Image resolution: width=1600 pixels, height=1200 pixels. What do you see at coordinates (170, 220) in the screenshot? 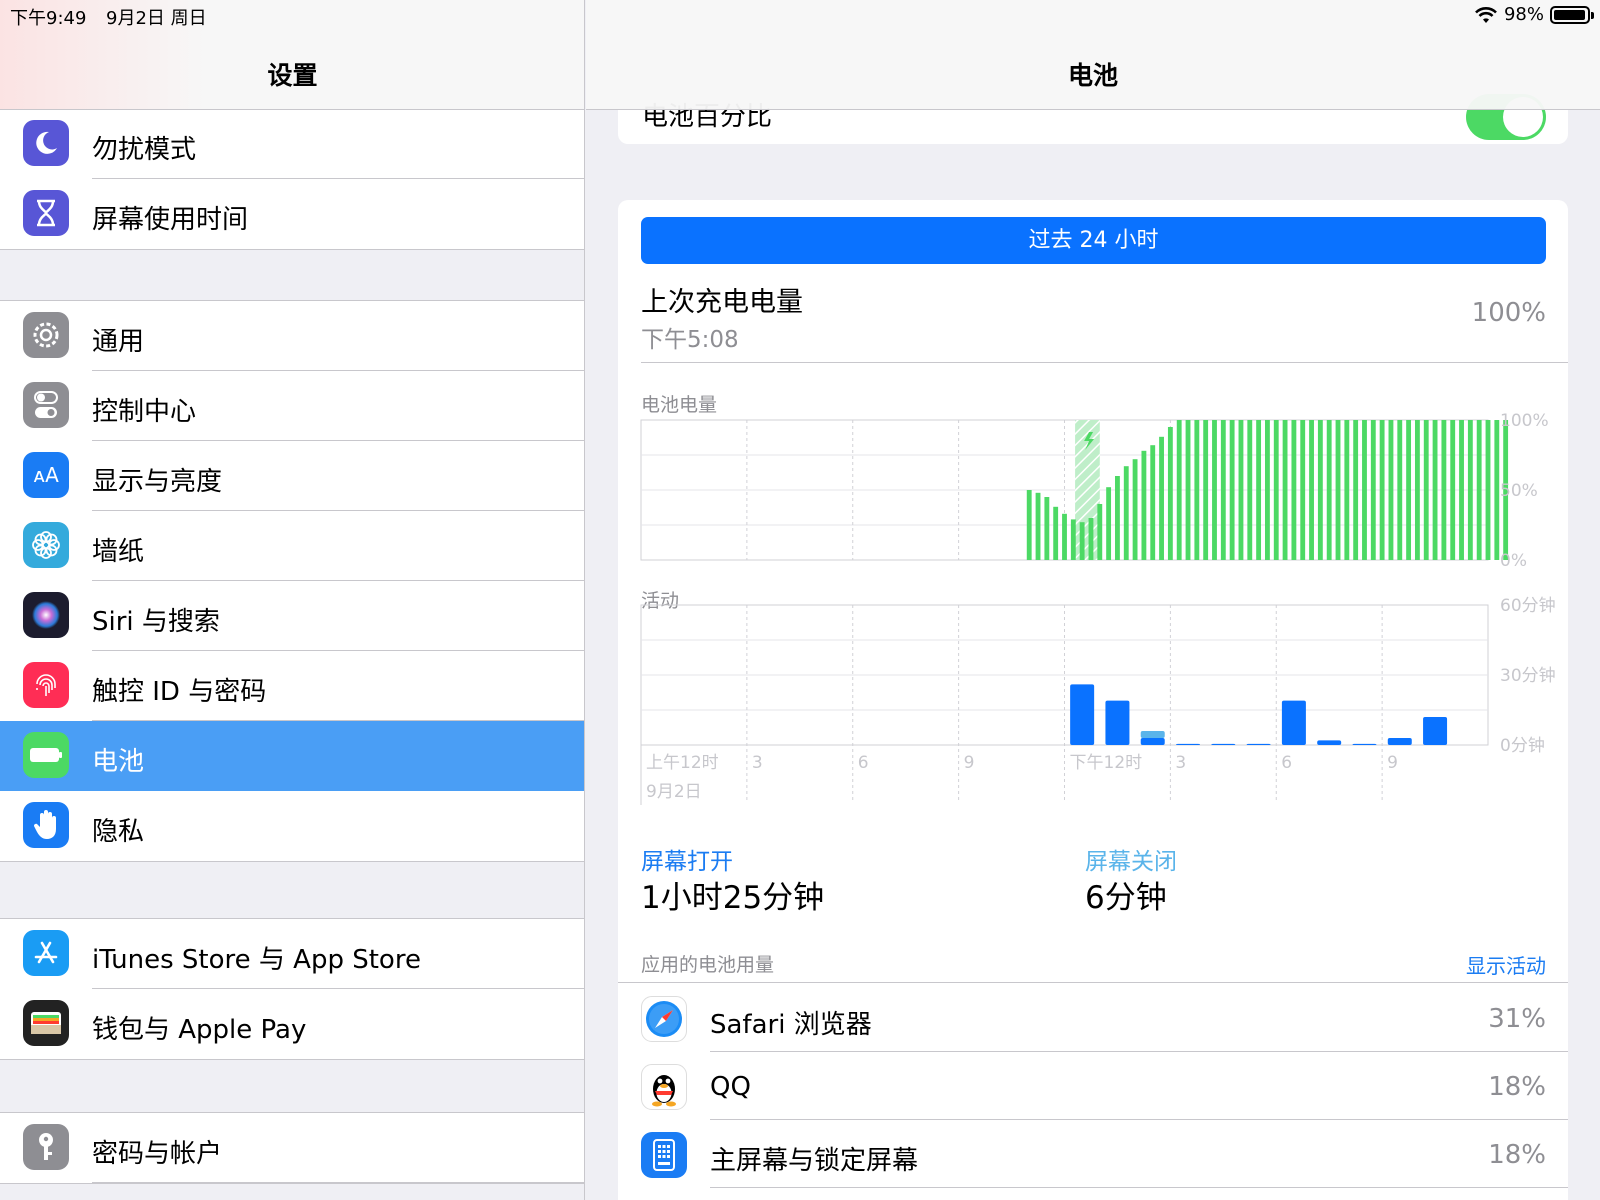
I see `sidebar-item-label: 屏幕使用时间` at bounding box center [170, 220].